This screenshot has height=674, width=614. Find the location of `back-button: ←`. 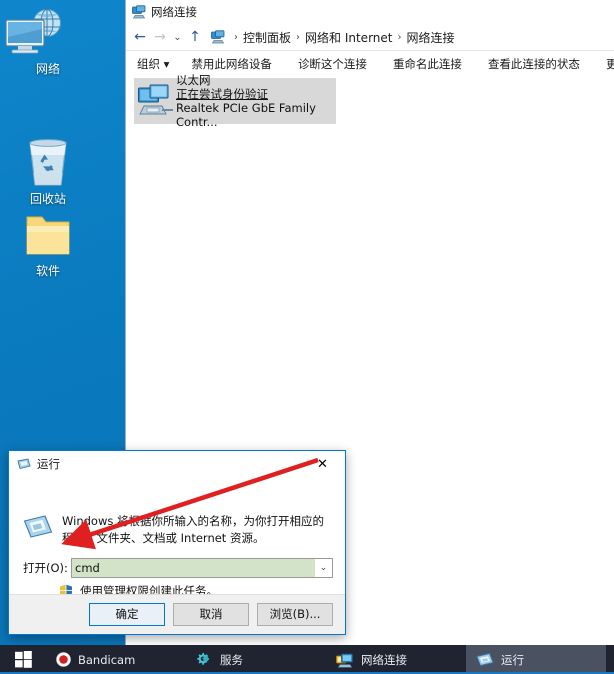

back-button: ← is located at coordinates (140, 37).